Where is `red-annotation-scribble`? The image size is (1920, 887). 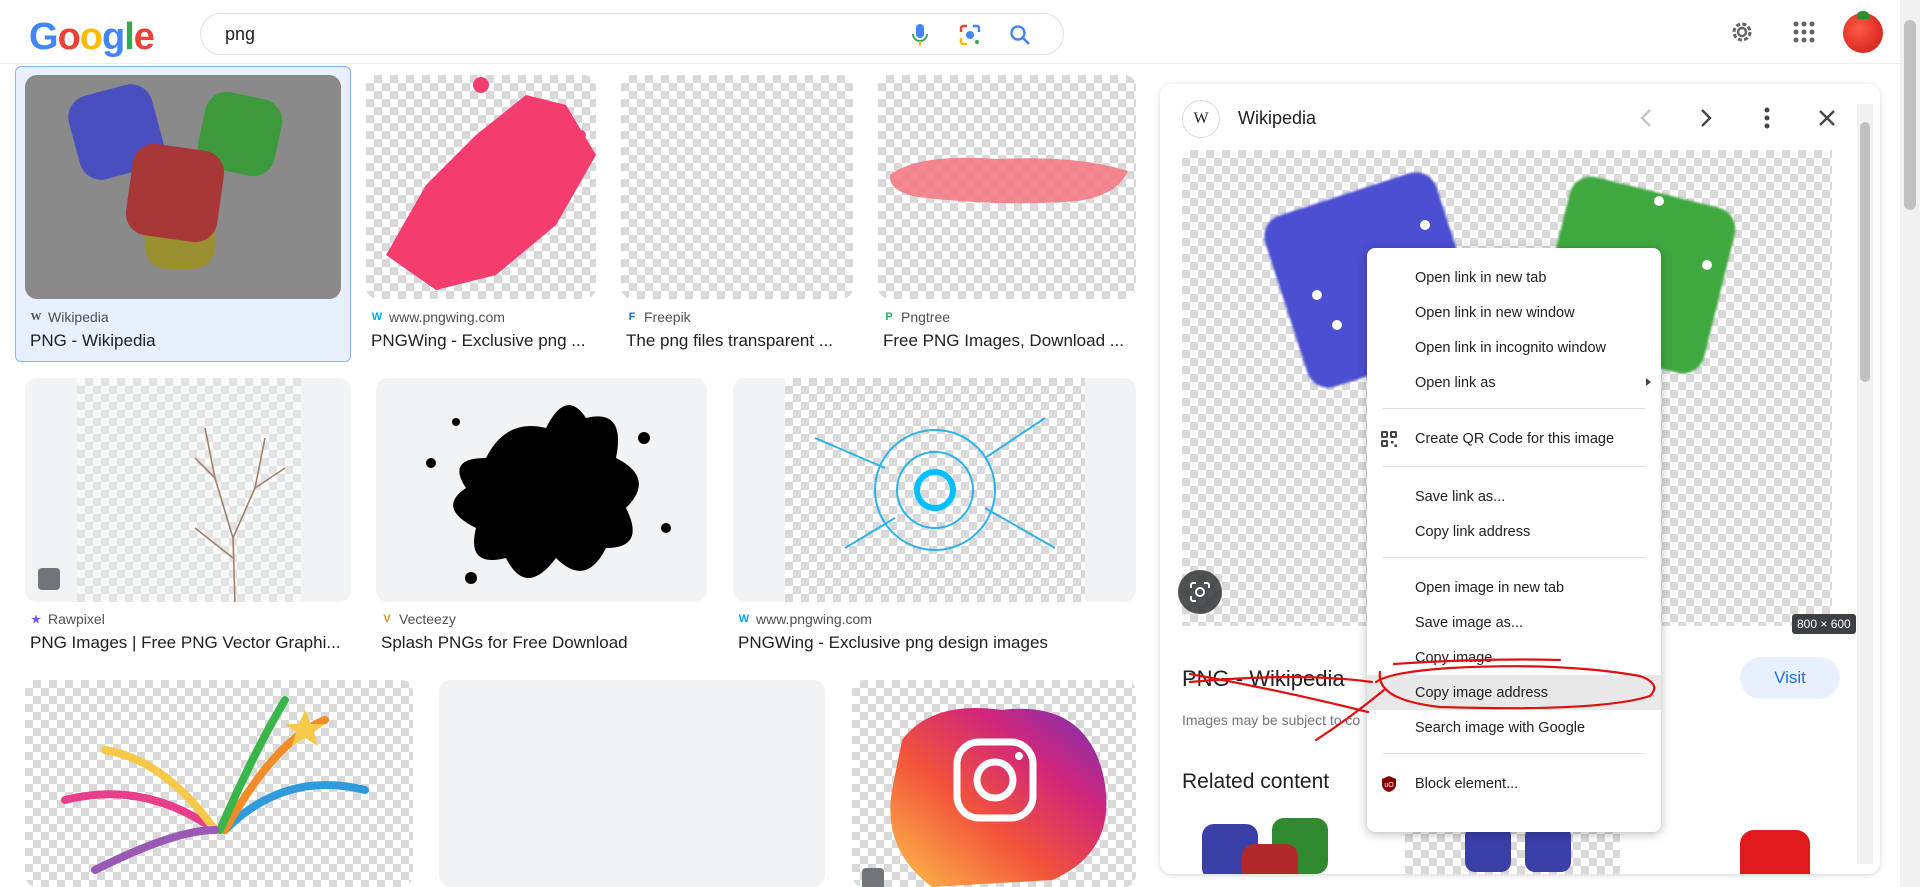 red-annotation-scribble is located at coordinates (1422, 700).